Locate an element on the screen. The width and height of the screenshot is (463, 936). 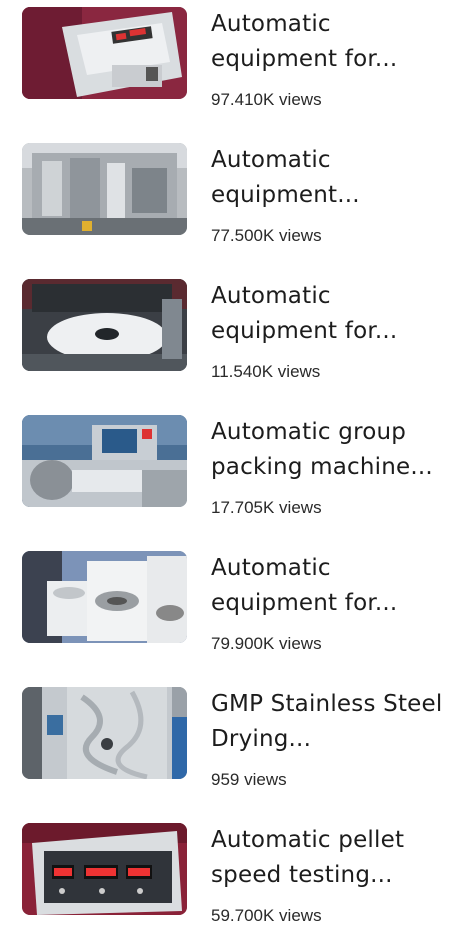
list-item: Automatic equipment... 77.500K views is located at coordinates (231, 196).